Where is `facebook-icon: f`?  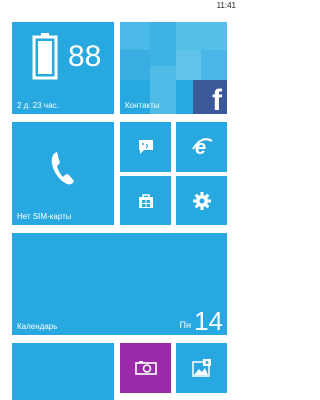 facebook-icon: f is located at coordinates (217, 99).